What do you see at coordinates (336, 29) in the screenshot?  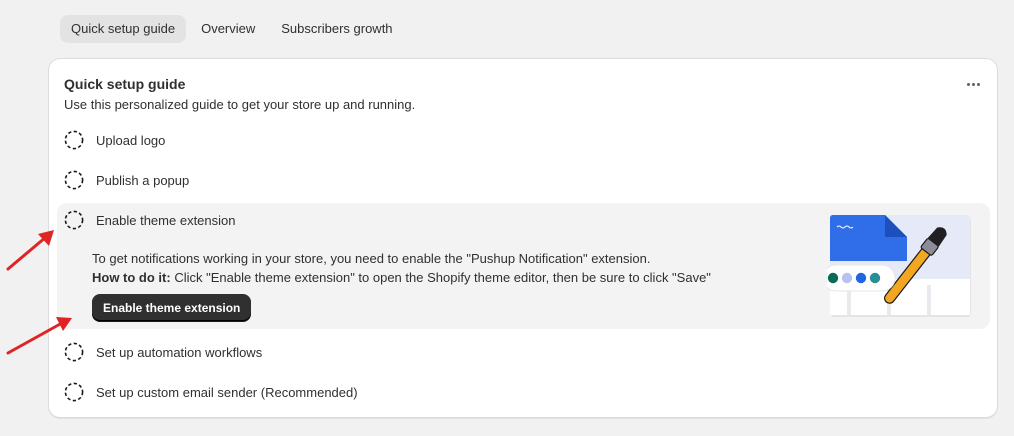 I see `tab-subscribers-growth: Subscribers growth` at bounding box center [336, 29].